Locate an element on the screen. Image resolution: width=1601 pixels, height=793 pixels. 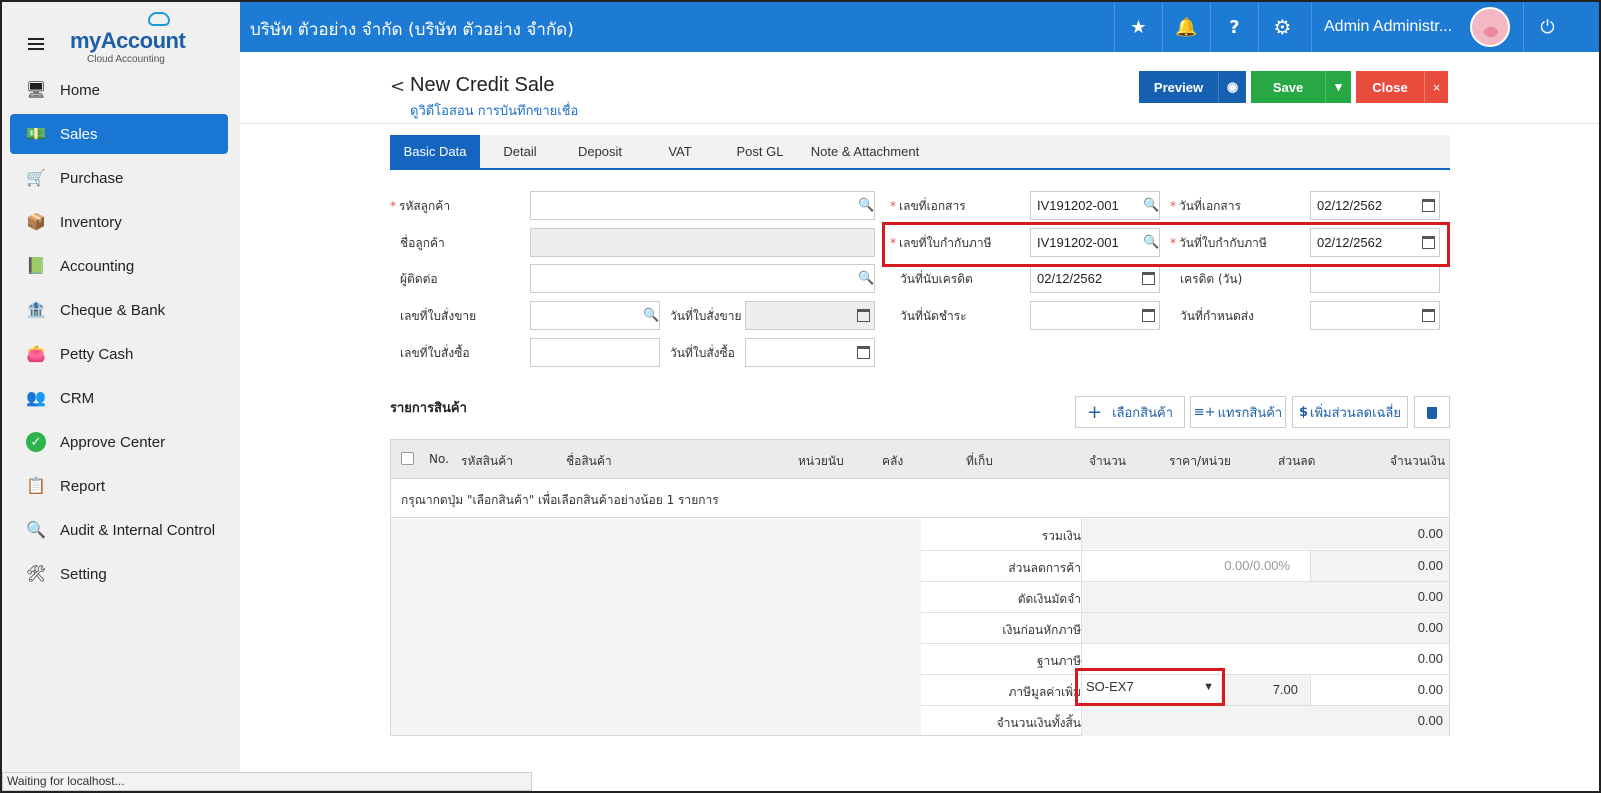
dropdown-arrow-icon: ▼ is located at coordinates (1208, 687).